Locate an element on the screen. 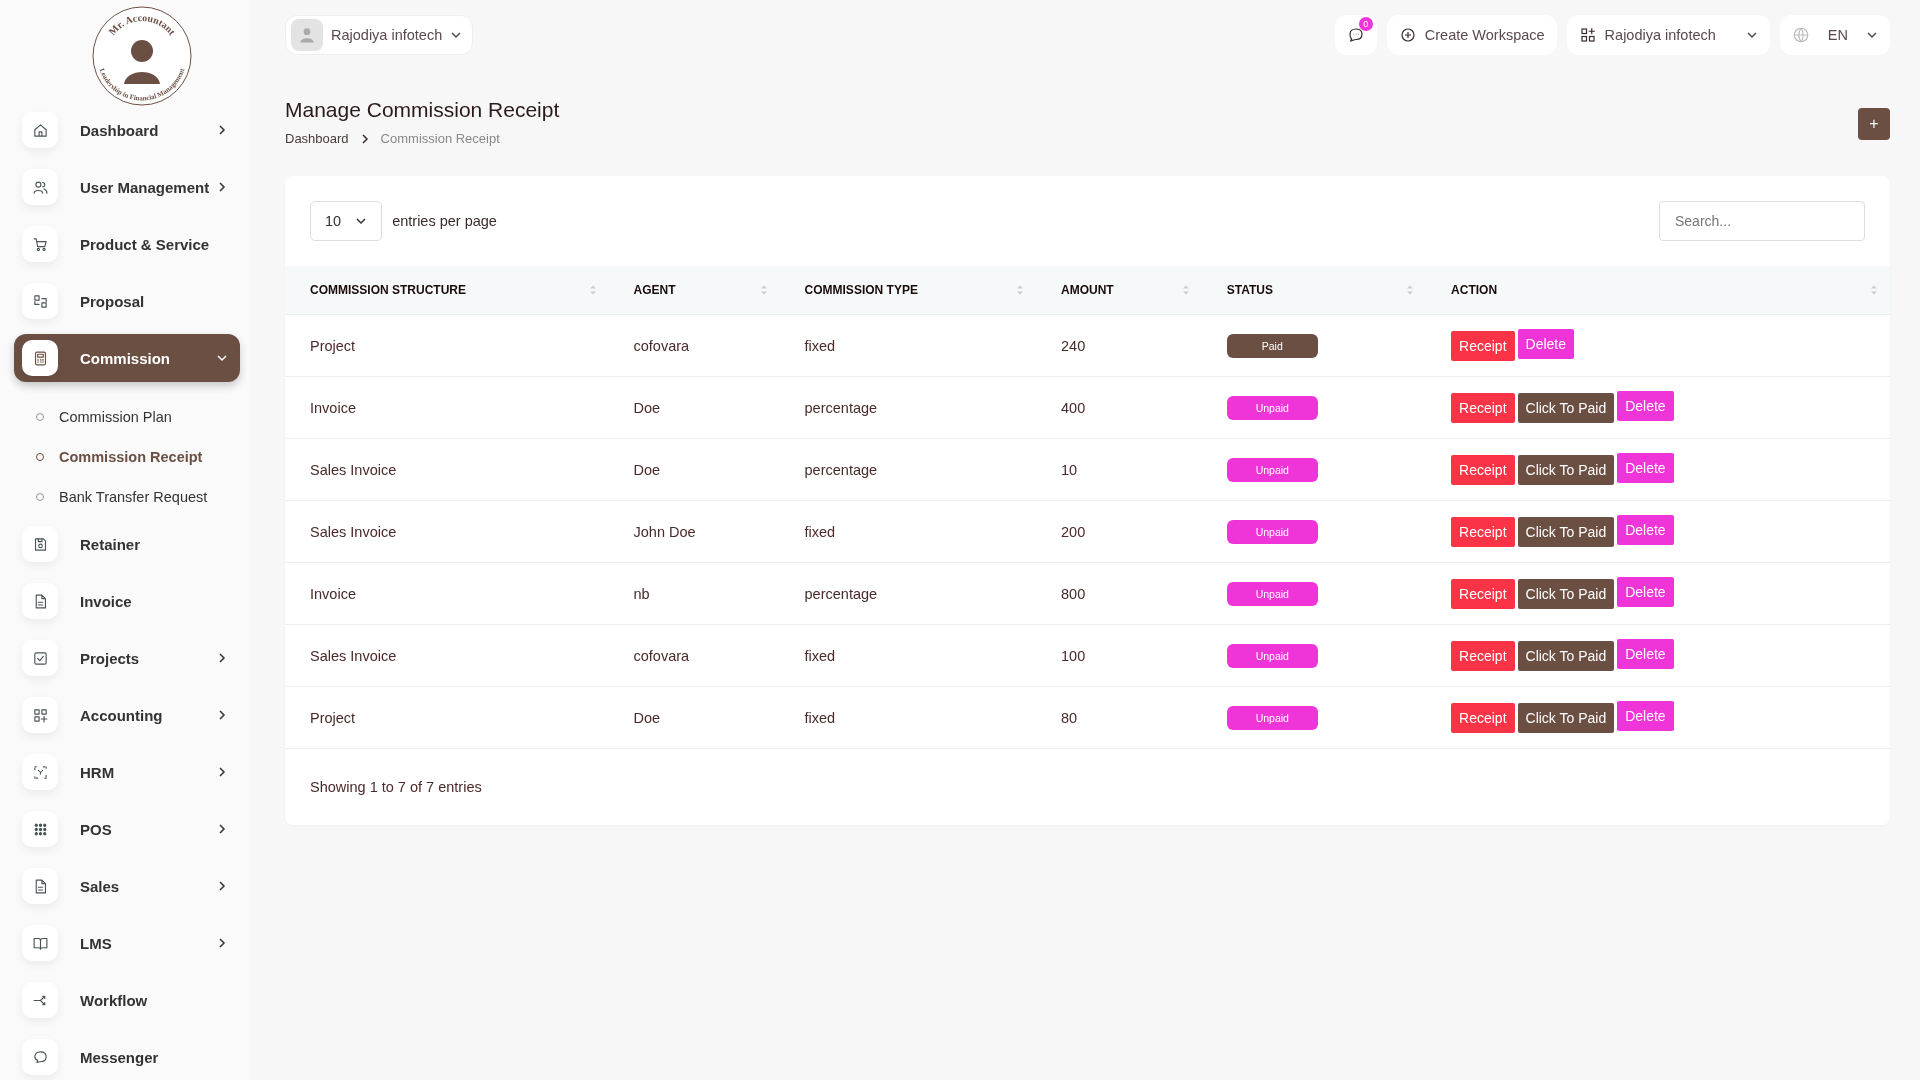 The image size is (1920, 1080). column-header: STATUS is located at coordinates (1249, 290).